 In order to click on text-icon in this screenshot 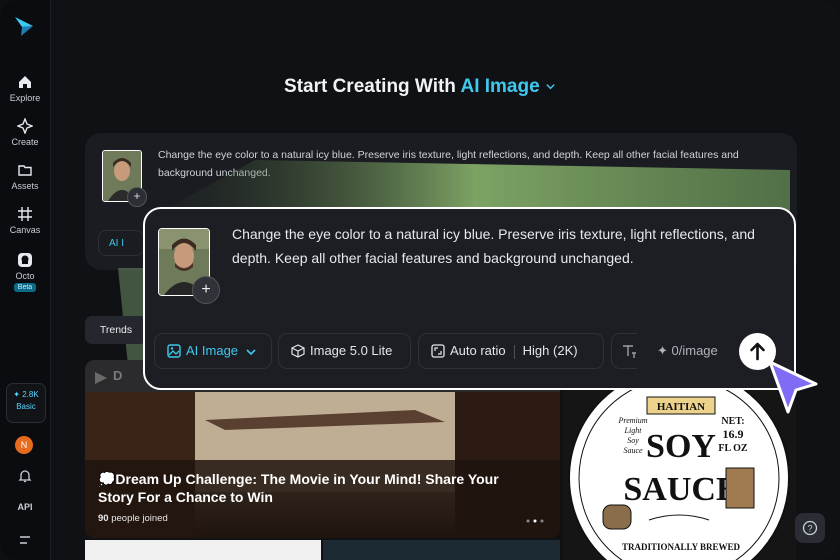, I will do `click(629, 351)`.